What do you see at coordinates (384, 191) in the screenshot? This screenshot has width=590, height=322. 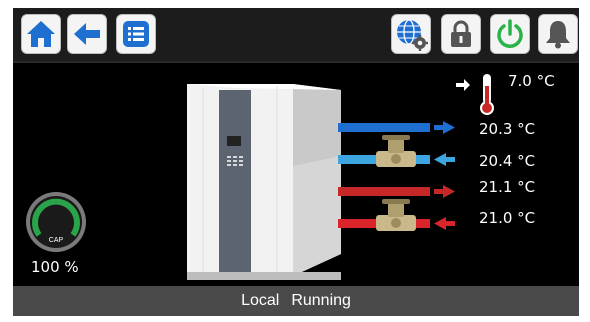 I see `supply-pipe-red` at bounding box center [384, 191].